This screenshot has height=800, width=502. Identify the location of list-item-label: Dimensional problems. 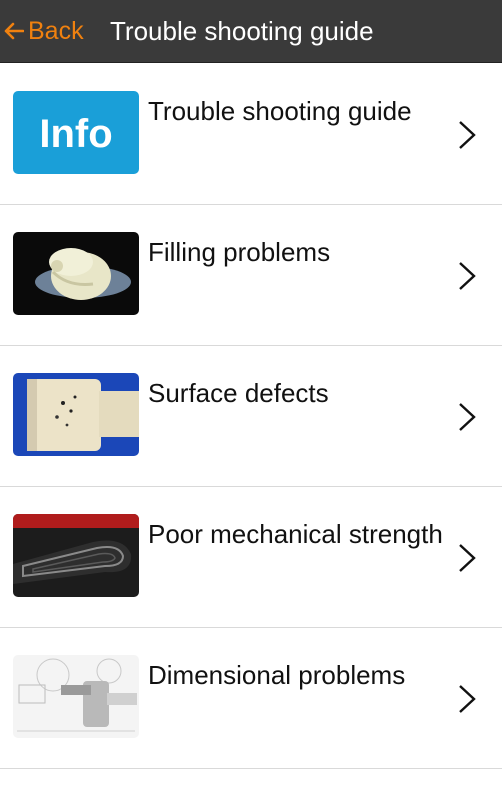
(277, 675).